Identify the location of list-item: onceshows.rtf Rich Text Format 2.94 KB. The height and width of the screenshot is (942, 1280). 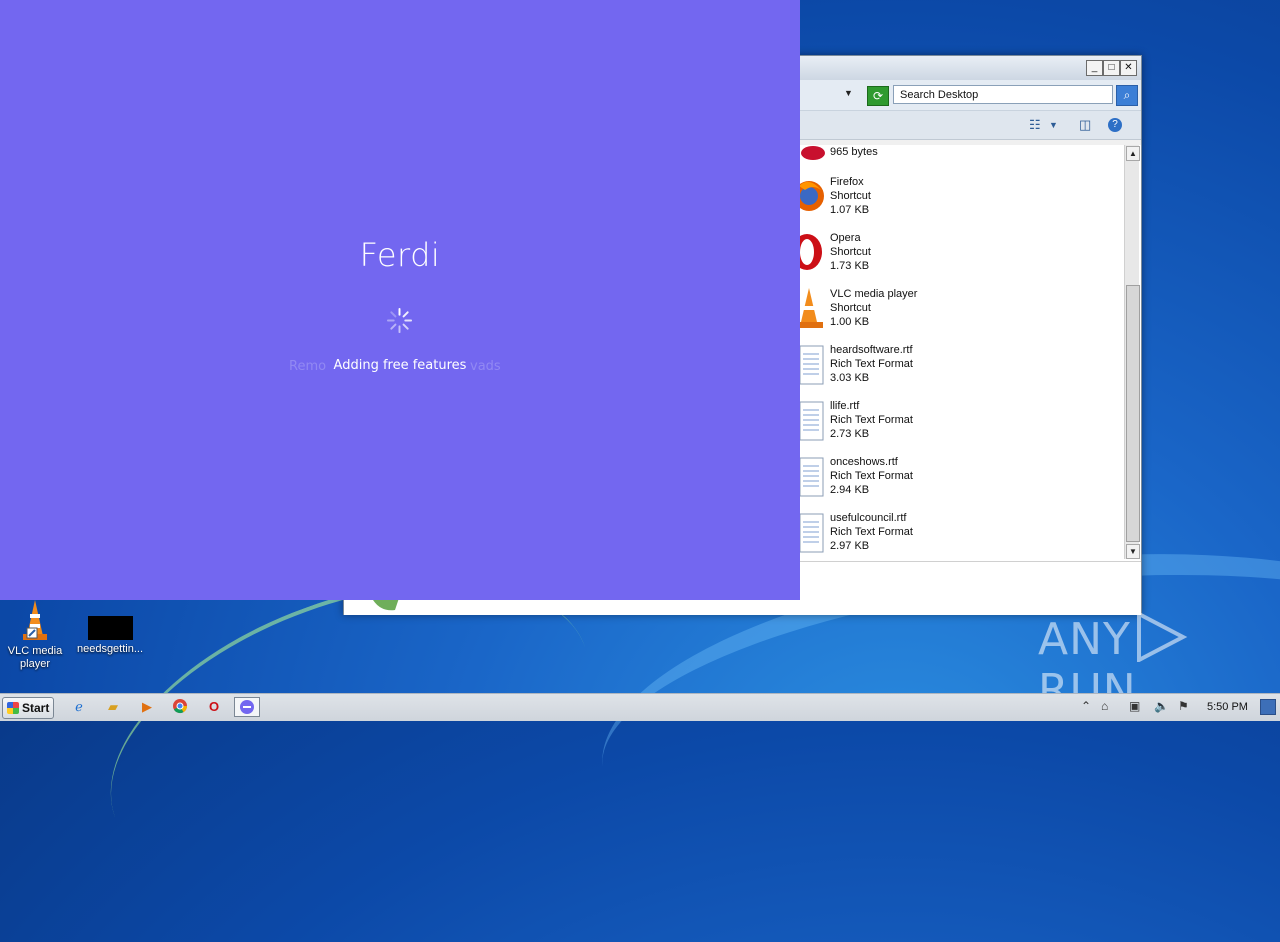
(959, 481).